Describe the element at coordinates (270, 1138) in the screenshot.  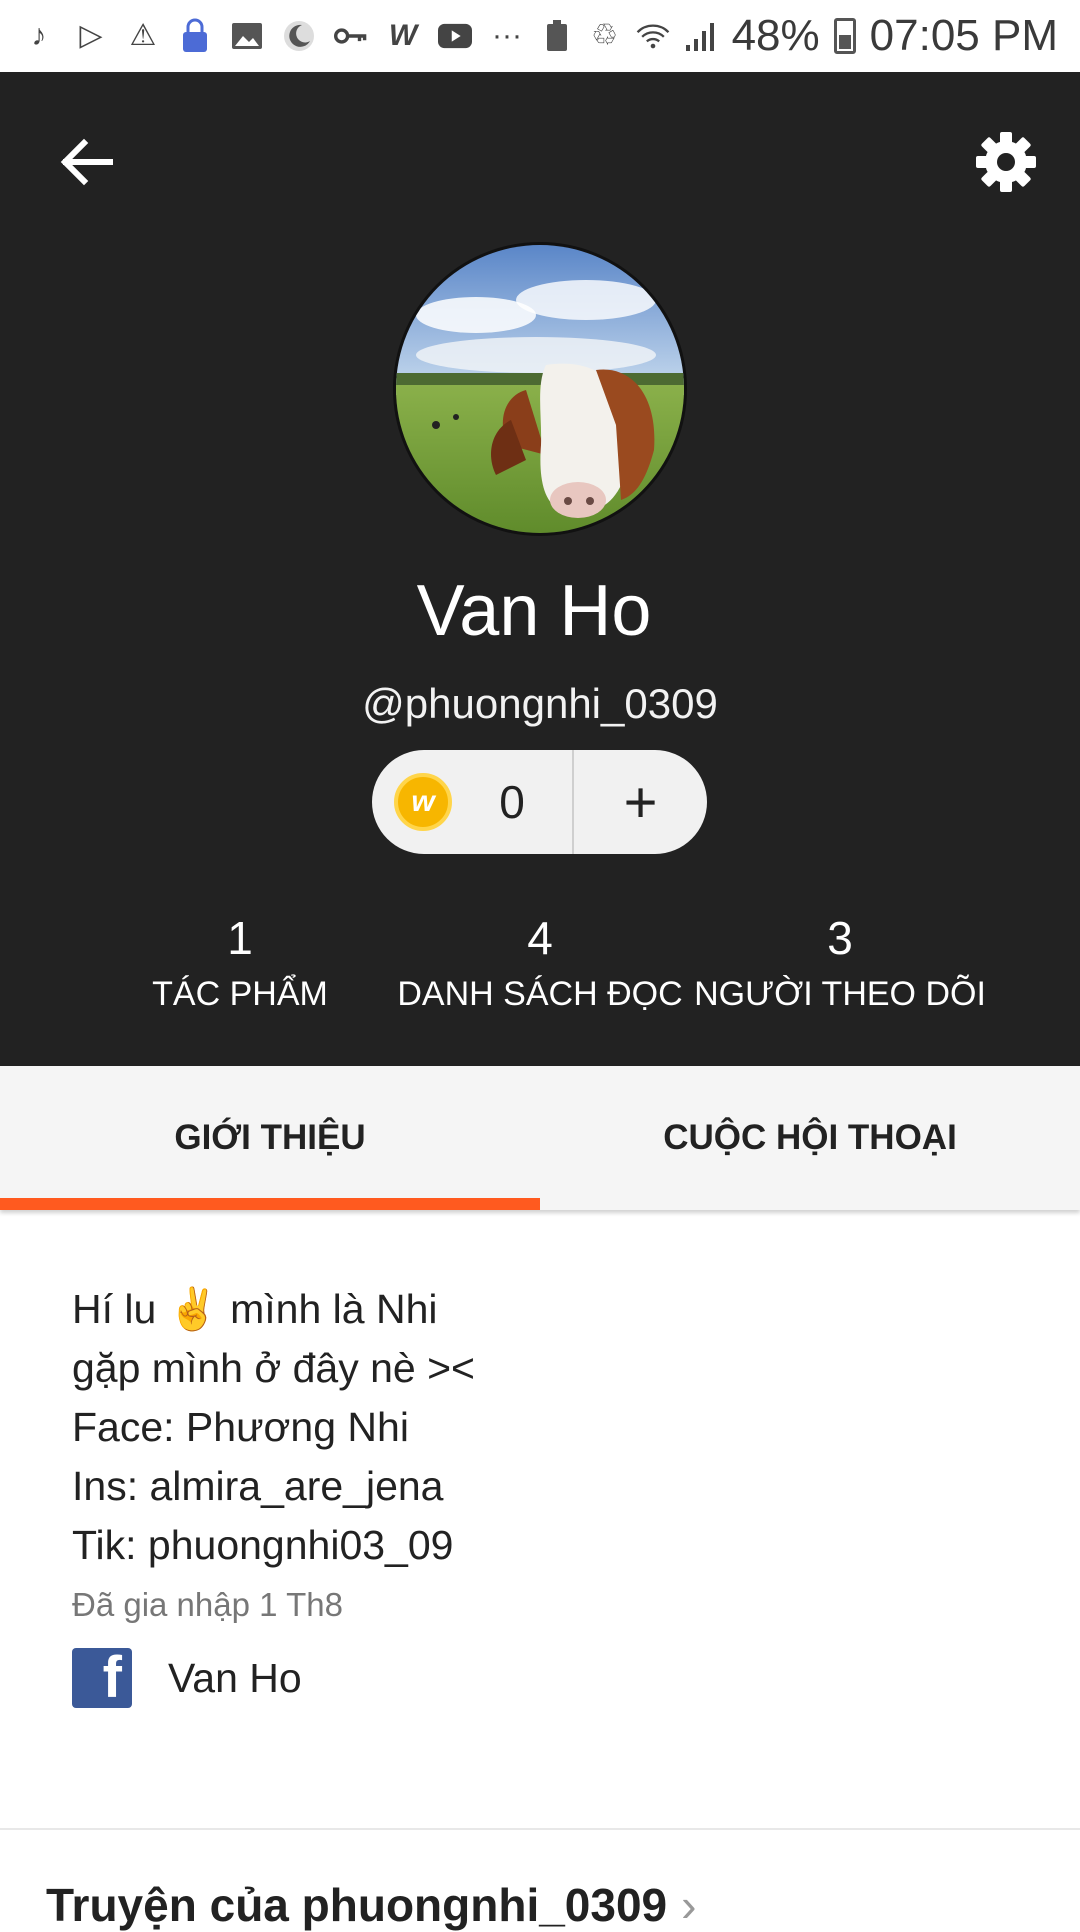
I see `tab-about: GIỚI THIỆU` at that location.